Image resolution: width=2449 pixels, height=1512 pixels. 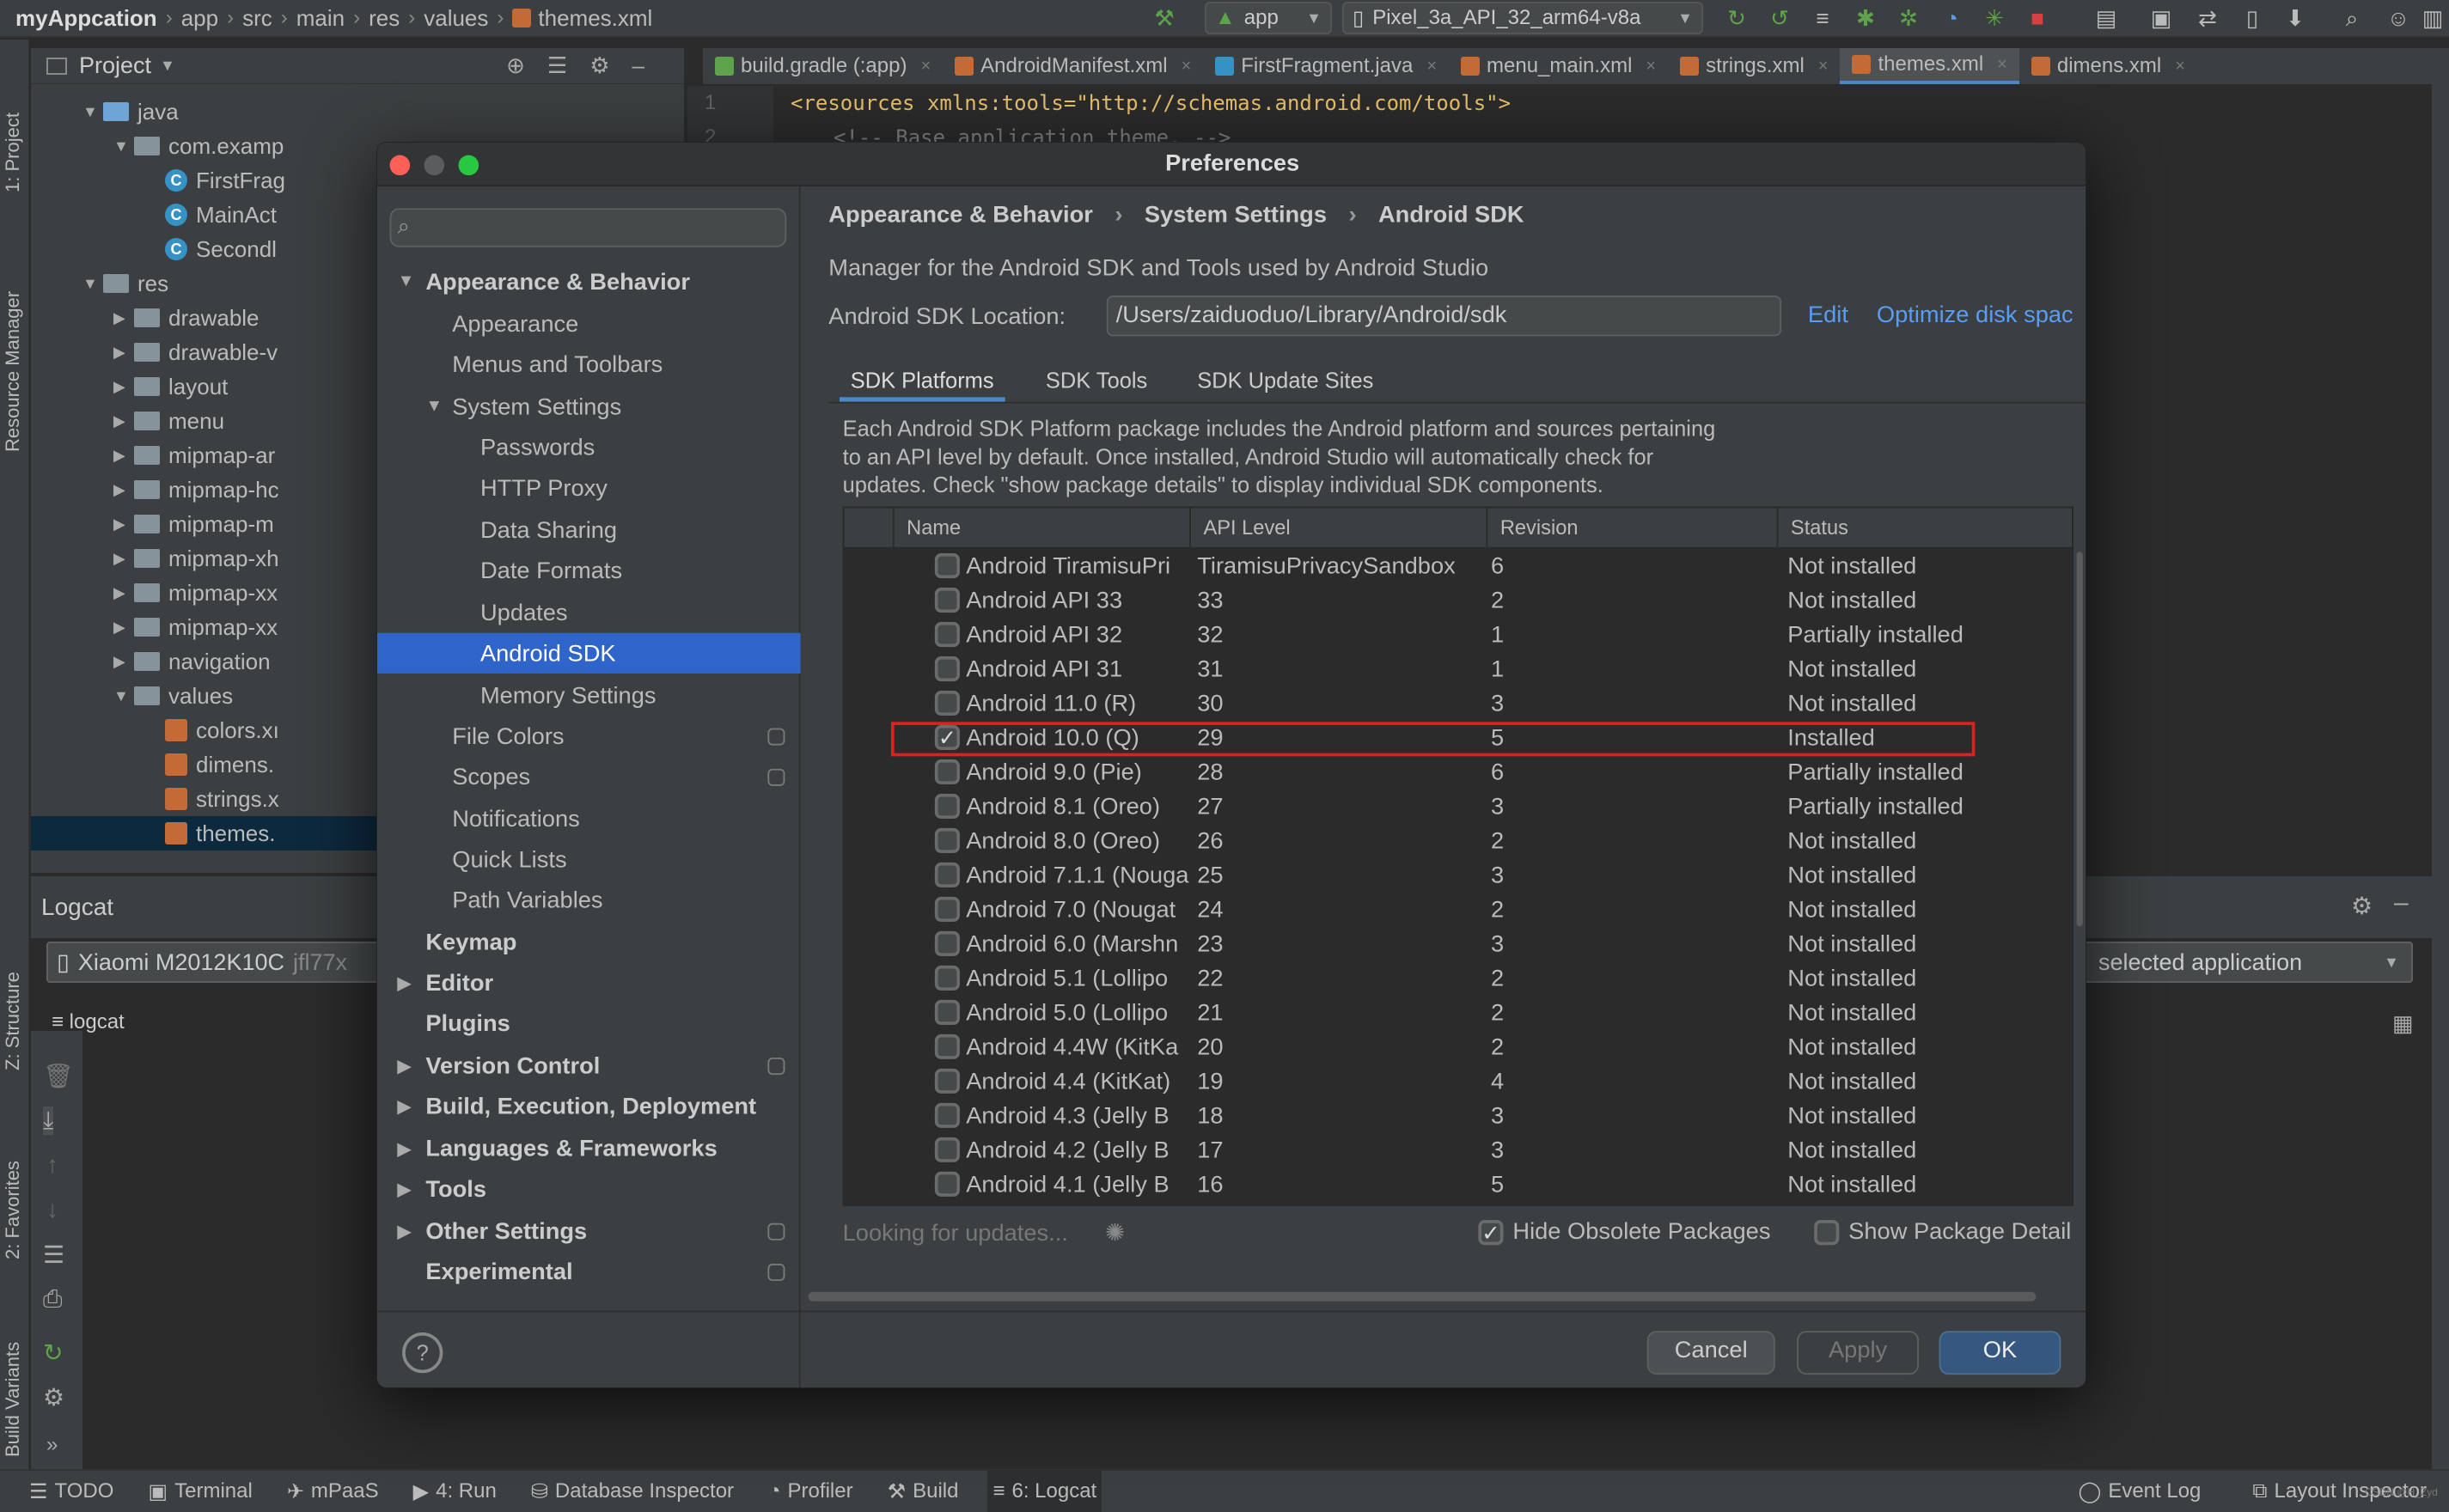 I want to click on search-icon: ⌕, so click(x=2352, y=18).